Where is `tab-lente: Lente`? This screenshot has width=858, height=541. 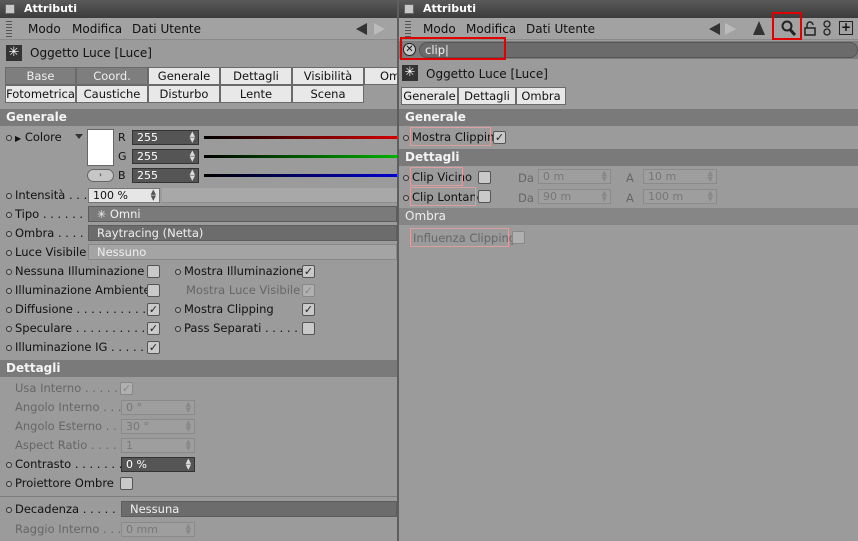
tab-lente: Lente is located at coordinates (256, 94).